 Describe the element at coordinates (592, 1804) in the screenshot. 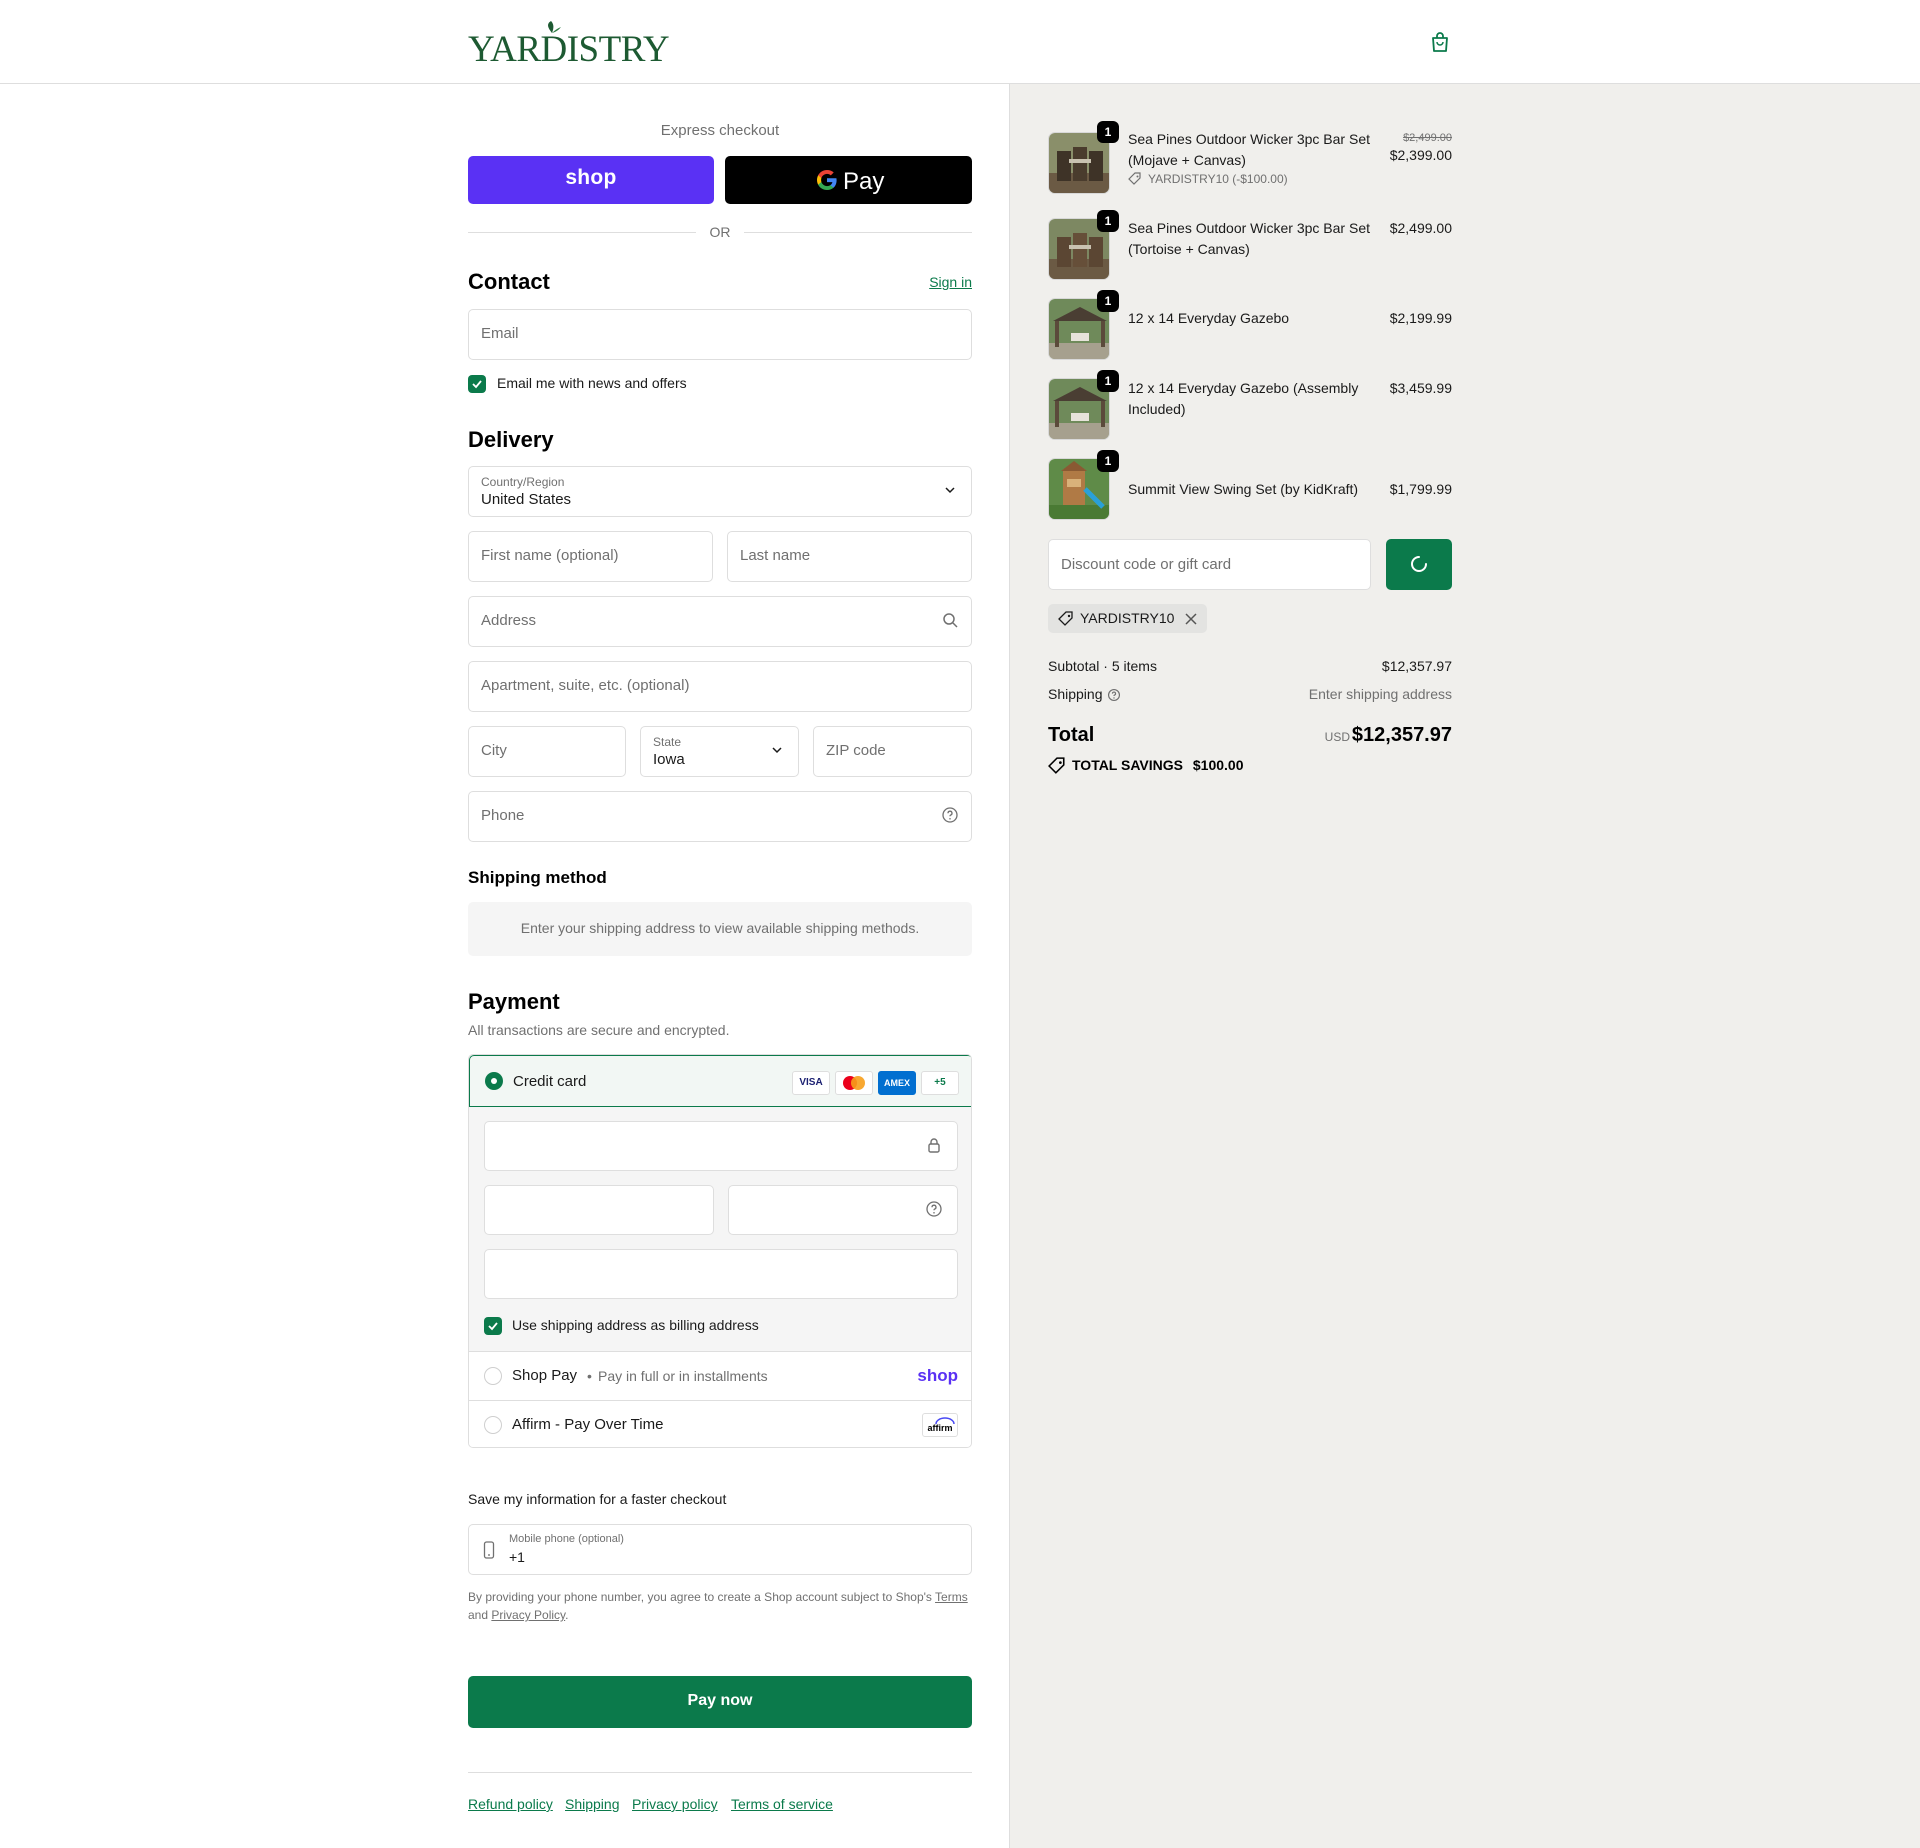

I see `shipping-policy-link: Shipping` at that location.